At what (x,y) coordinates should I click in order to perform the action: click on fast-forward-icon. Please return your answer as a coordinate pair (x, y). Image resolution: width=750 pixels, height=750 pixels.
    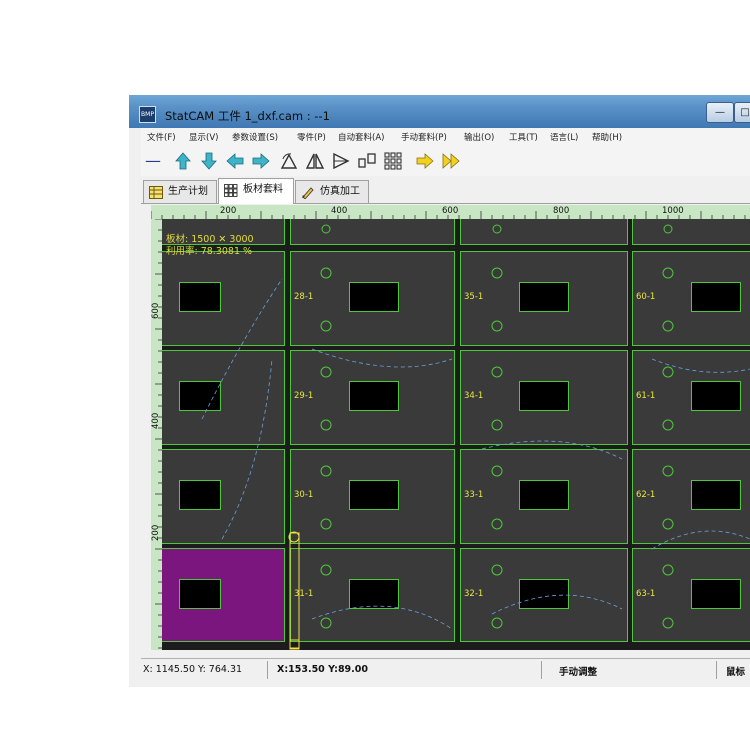
    Looking at the image, I should click on (451, 161).